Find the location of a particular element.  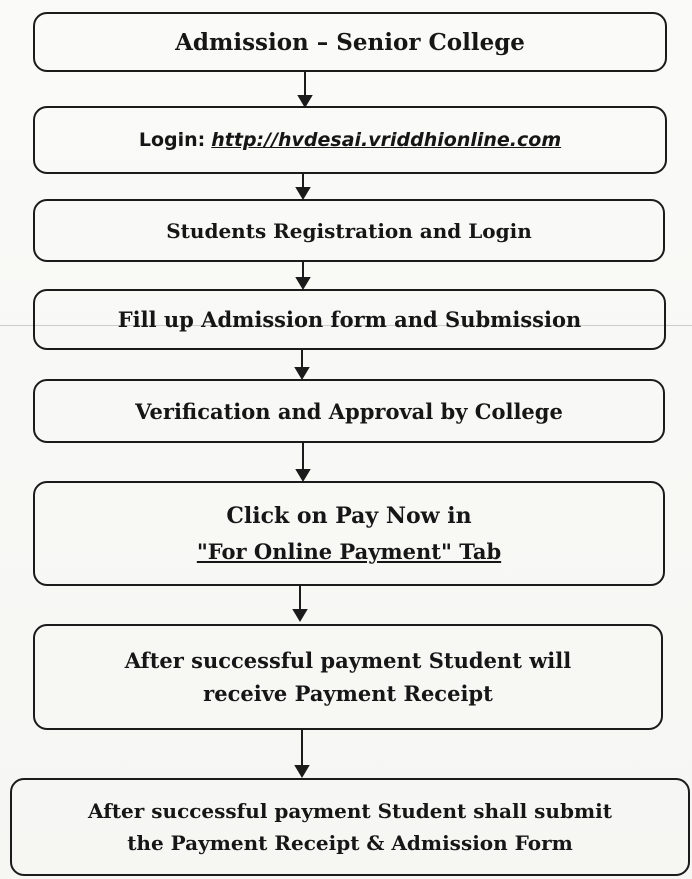

step-text: Fill up Admission form and Submission is located at coordinates (349, 319).